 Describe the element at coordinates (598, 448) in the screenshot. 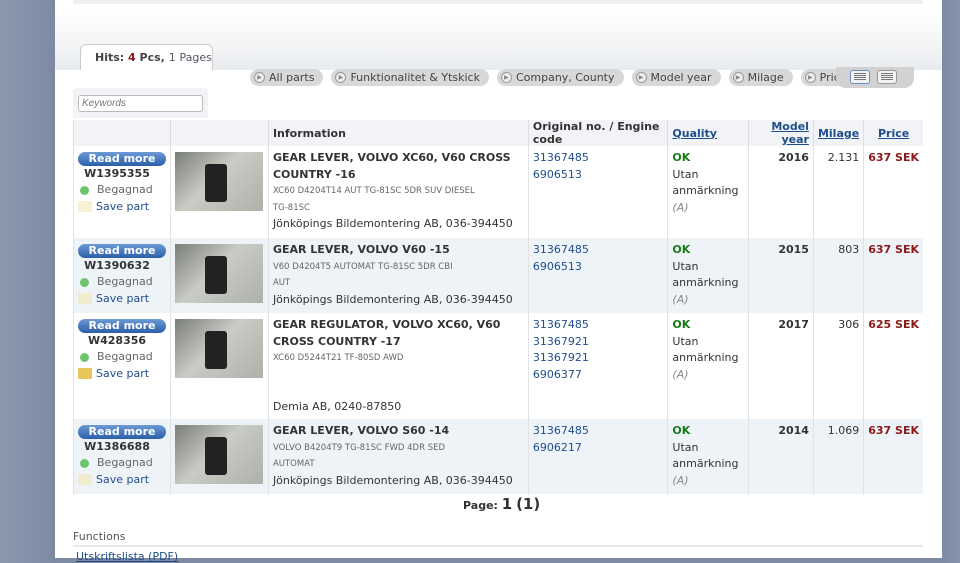

I see `original-number-link: 6906217` at that location.